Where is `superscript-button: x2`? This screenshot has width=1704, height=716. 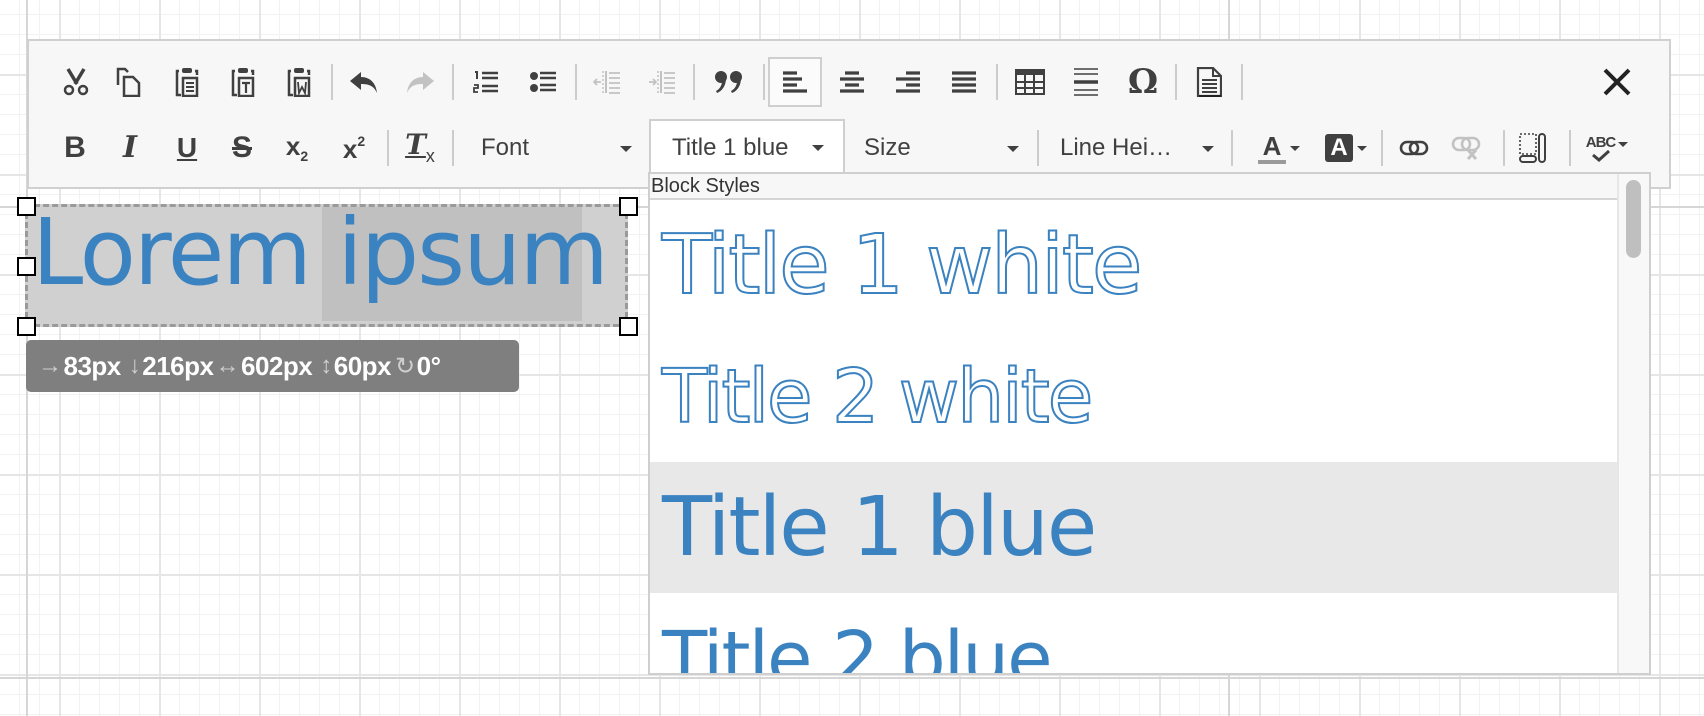 superscript-button: x2 is located at coordinates (354, 148).